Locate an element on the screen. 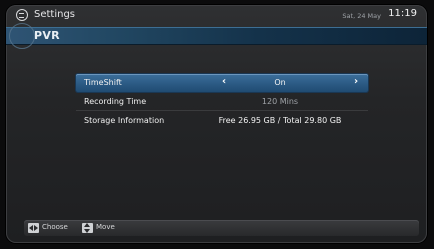 The height and width of the screenshot is (249, 434). arrow-right-icon: › is located at coordinates (356, 81).